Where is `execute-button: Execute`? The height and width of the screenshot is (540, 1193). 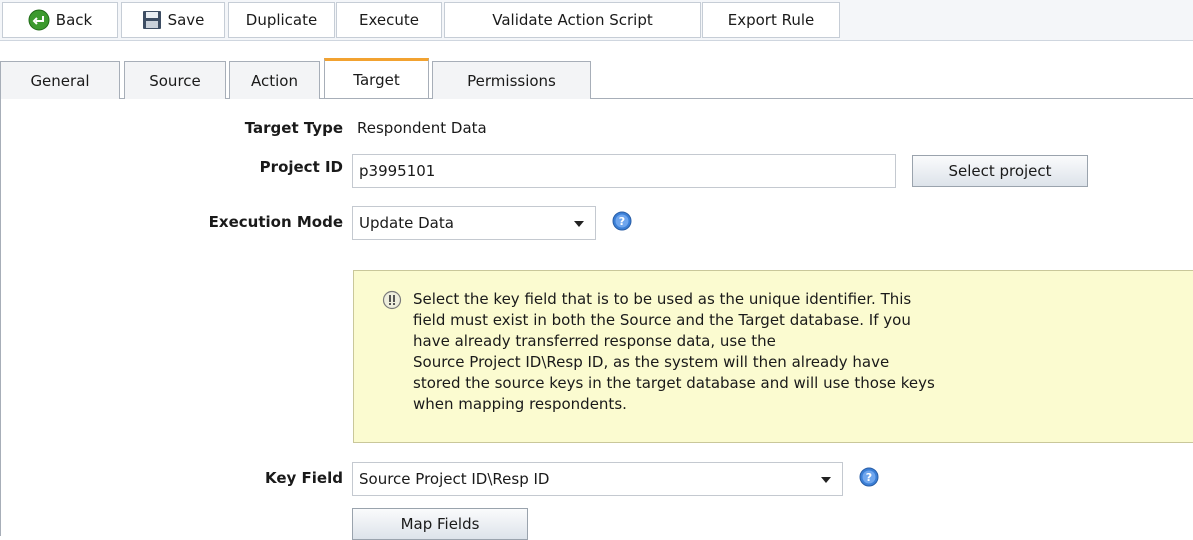 execute-button: Execute is located at coordinates (389, 20).